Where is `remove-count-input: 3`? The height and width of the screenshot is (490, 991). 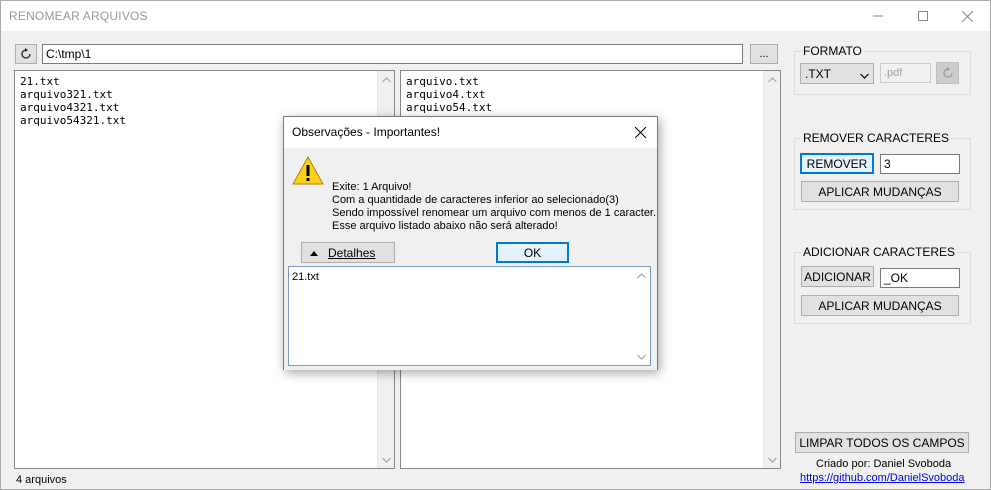 remove-count-input: 3 is located at coordinates (920, 164).